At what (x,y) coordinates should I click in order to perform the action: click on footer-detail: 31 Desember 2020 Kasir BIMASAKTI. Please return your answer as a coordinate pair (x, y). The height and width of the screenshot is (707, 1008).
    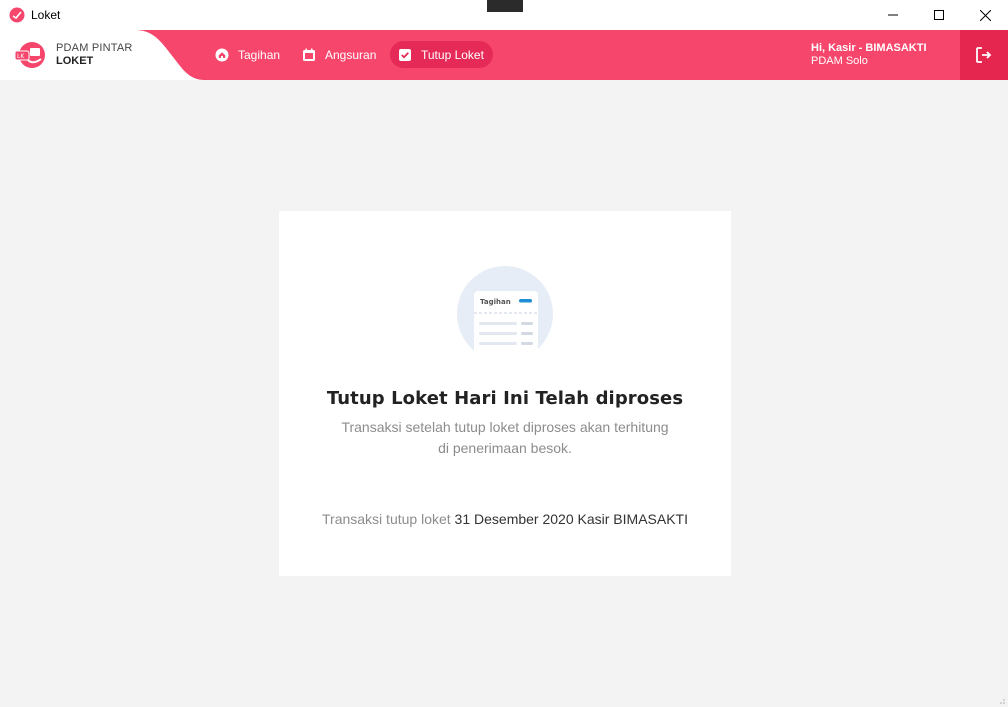
    Looking at the image, I should click on (571, 519).